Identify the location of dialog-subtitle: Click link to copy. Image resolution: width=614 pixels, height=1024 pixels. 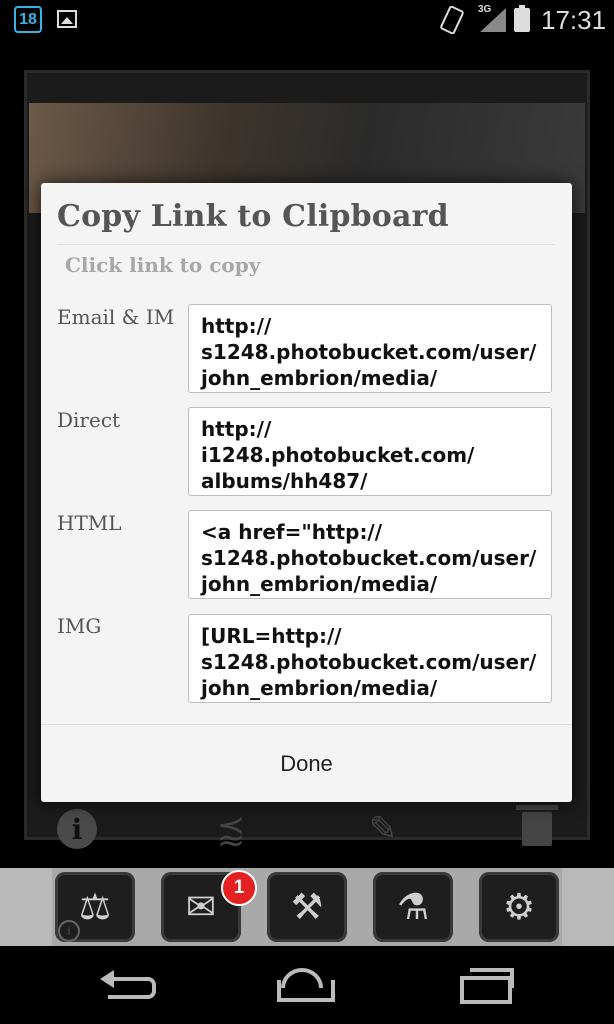
(163, 265).